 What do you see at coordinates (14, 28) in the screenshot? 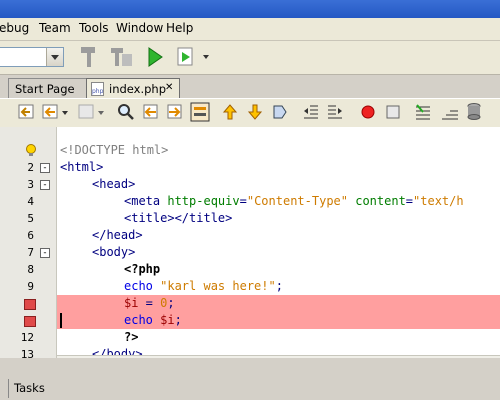
I see `menu-debug: ebug` at bounding box center [14, 28].